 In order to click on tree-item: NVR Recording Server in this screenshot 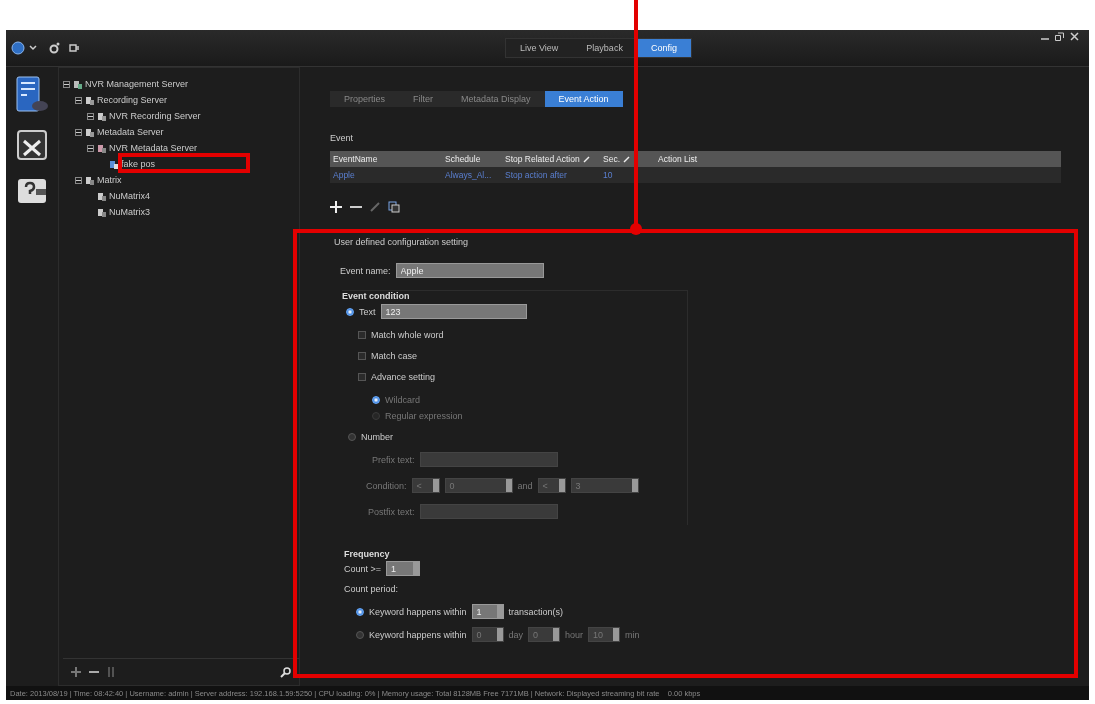, I will do `click(155, 116)`.